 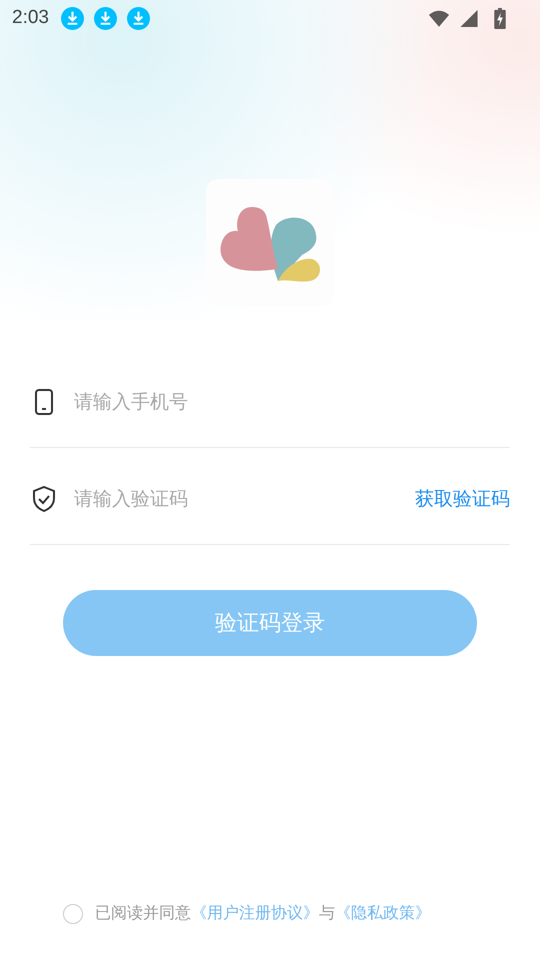 What do you see at coordinates (30, 18) in the screenshot?
I see `status-time: 2:03` at bounding box center [30, 18].